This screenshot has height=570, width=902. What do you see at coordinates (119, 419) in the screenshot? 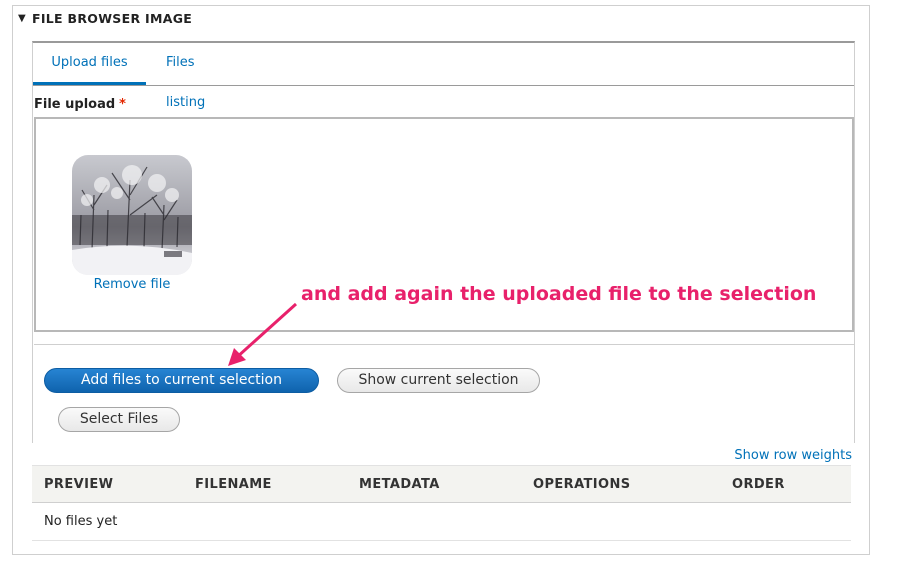
I see `select-files-button: Select Files` at bounding box center [119, 419].